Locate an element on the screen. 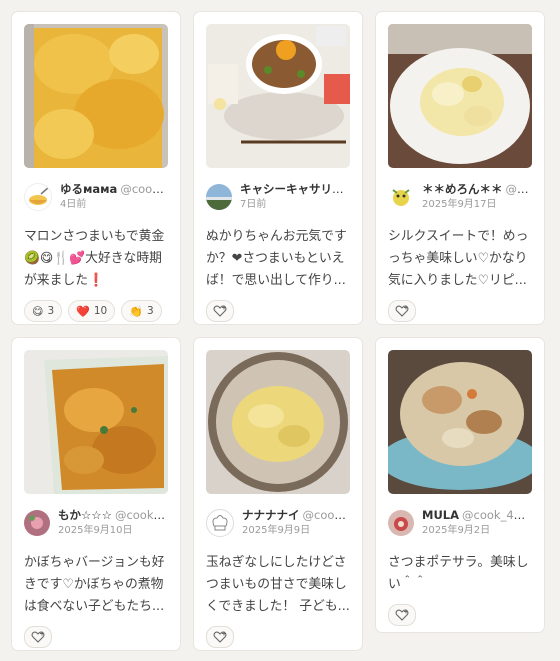 The image size is (560, 661). flower-avatar-icon is located at coordinates (37, 523).